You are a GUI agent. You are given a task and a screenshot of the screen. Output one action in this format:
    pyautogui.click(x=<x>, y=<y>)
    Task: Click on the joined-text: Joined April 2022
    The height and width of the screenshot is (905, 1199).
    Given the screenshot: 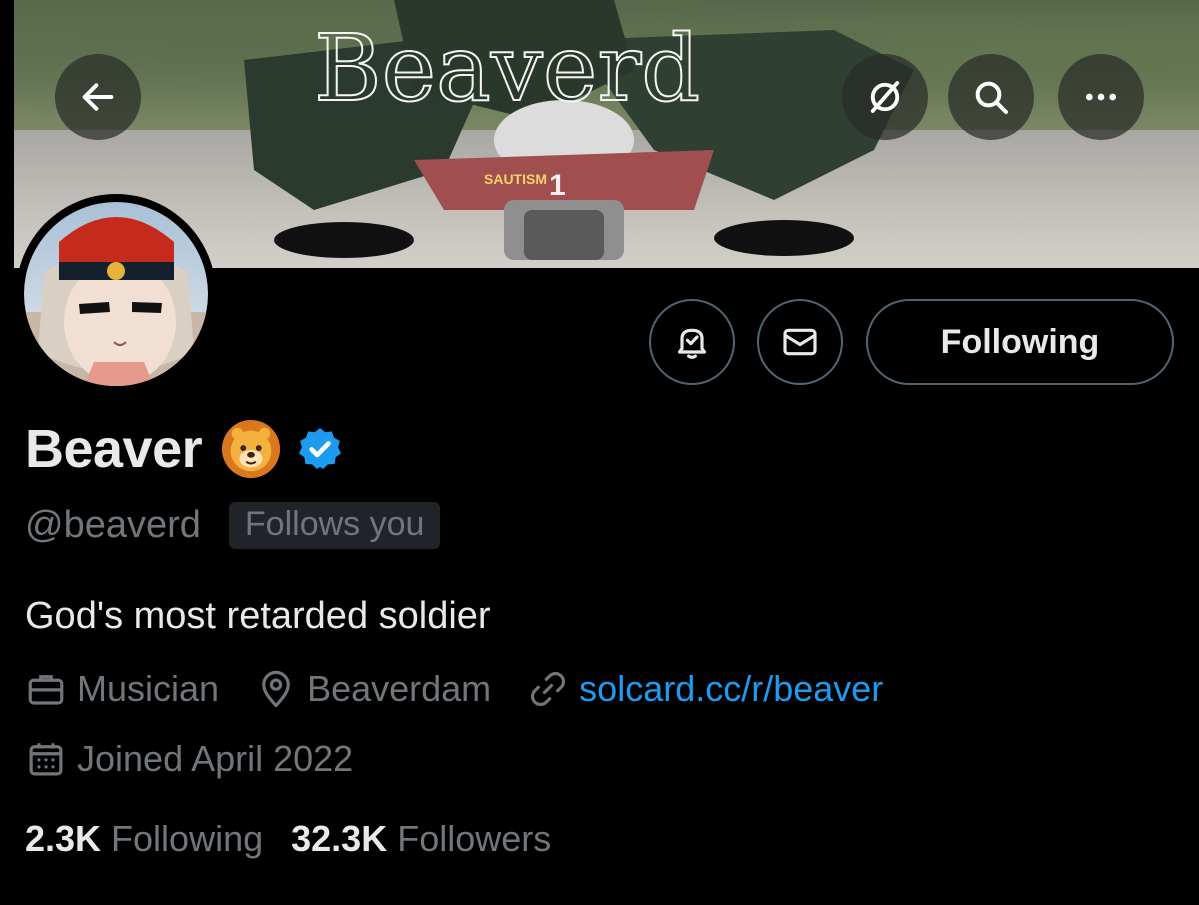 What is the action you would take?
    pyautogui.click(x=215, y=758)
    